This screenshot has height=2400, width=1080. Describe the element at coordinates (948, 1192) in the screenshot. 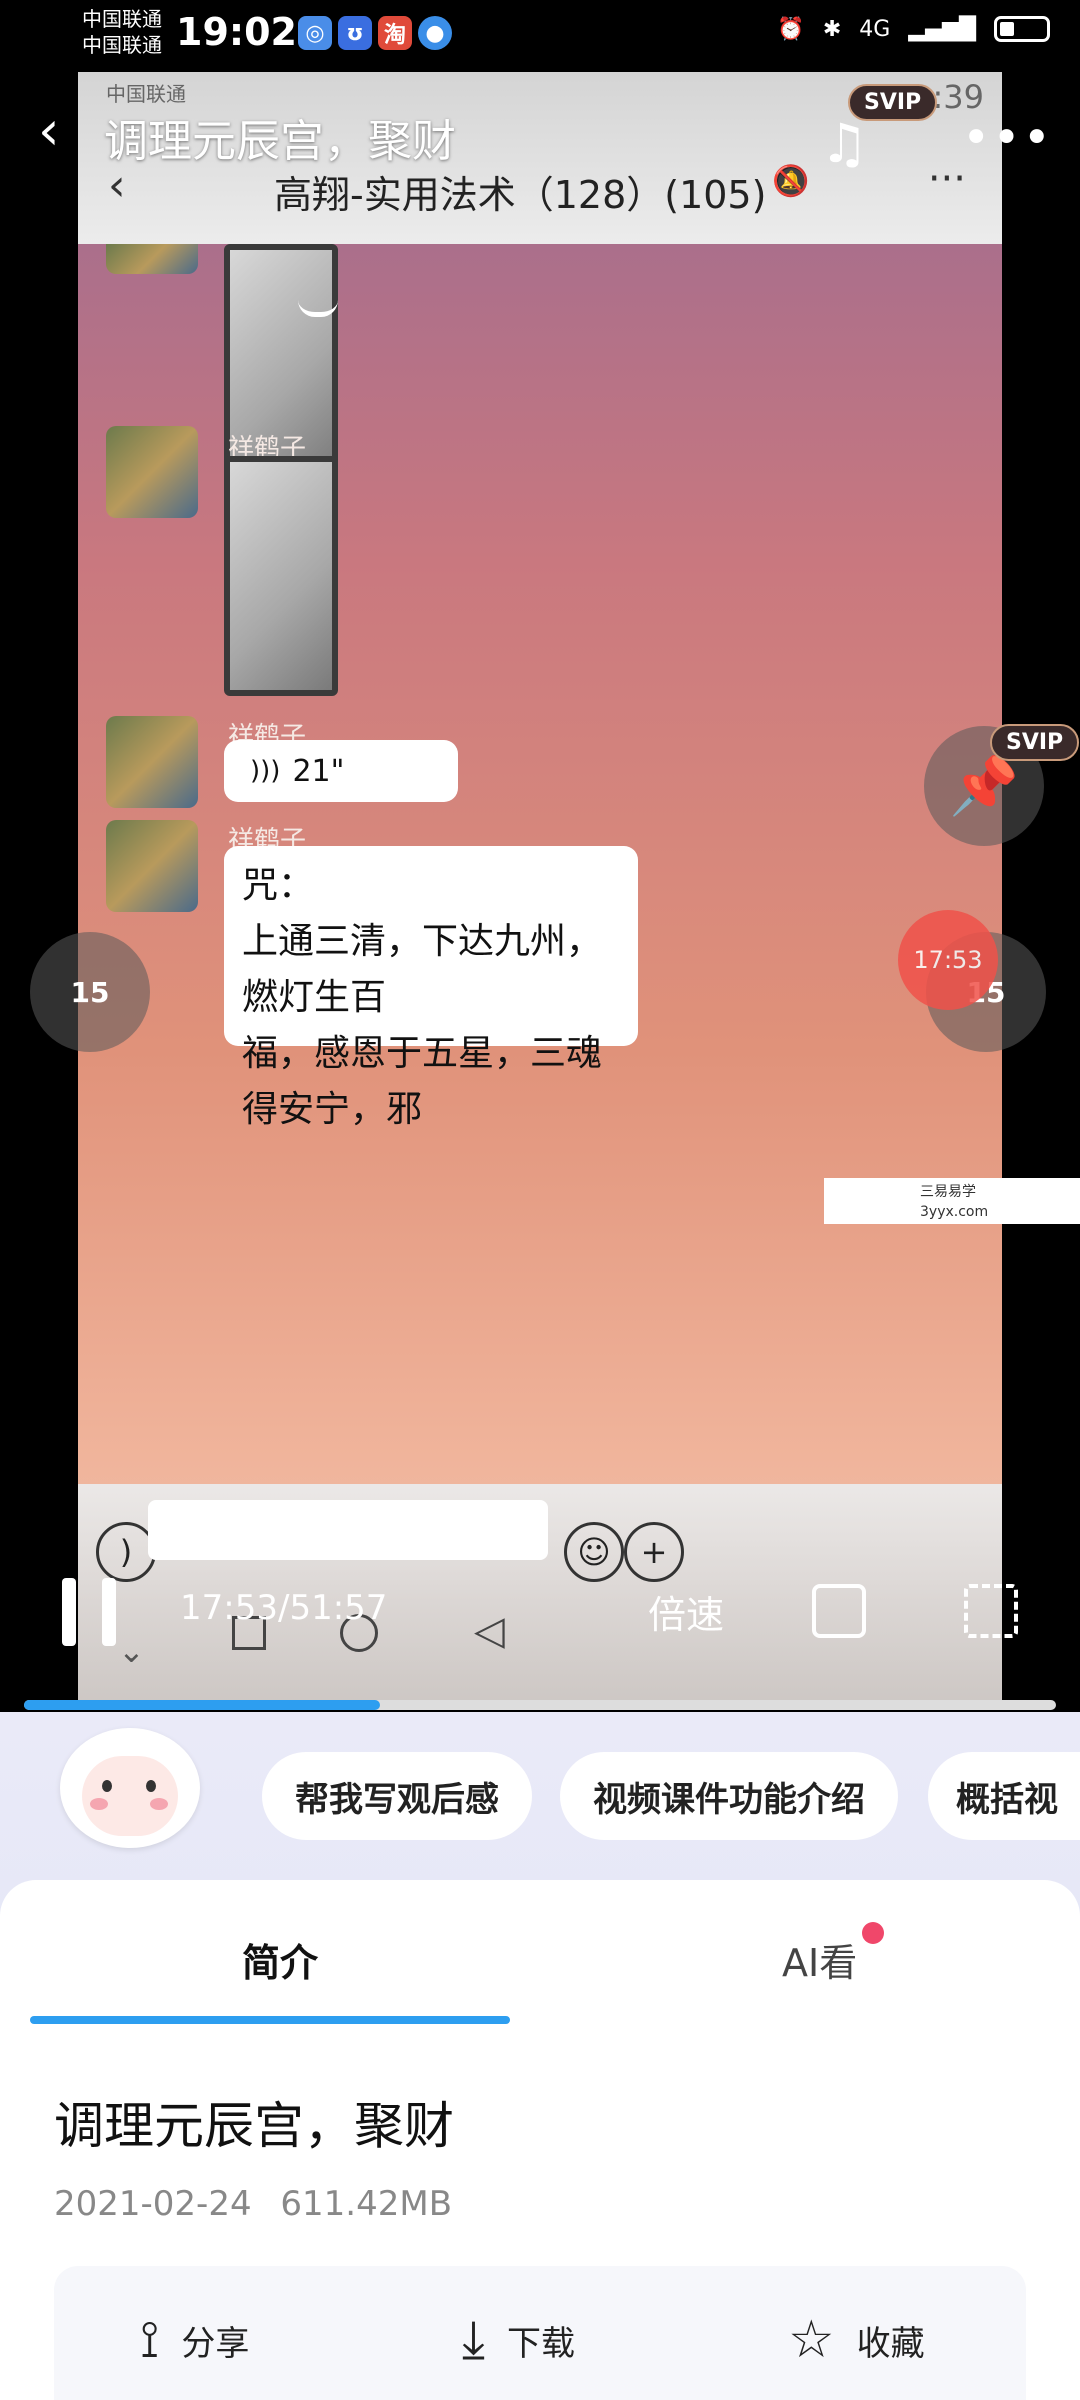

I see `watermark-line-1: 三易易学` at that location.